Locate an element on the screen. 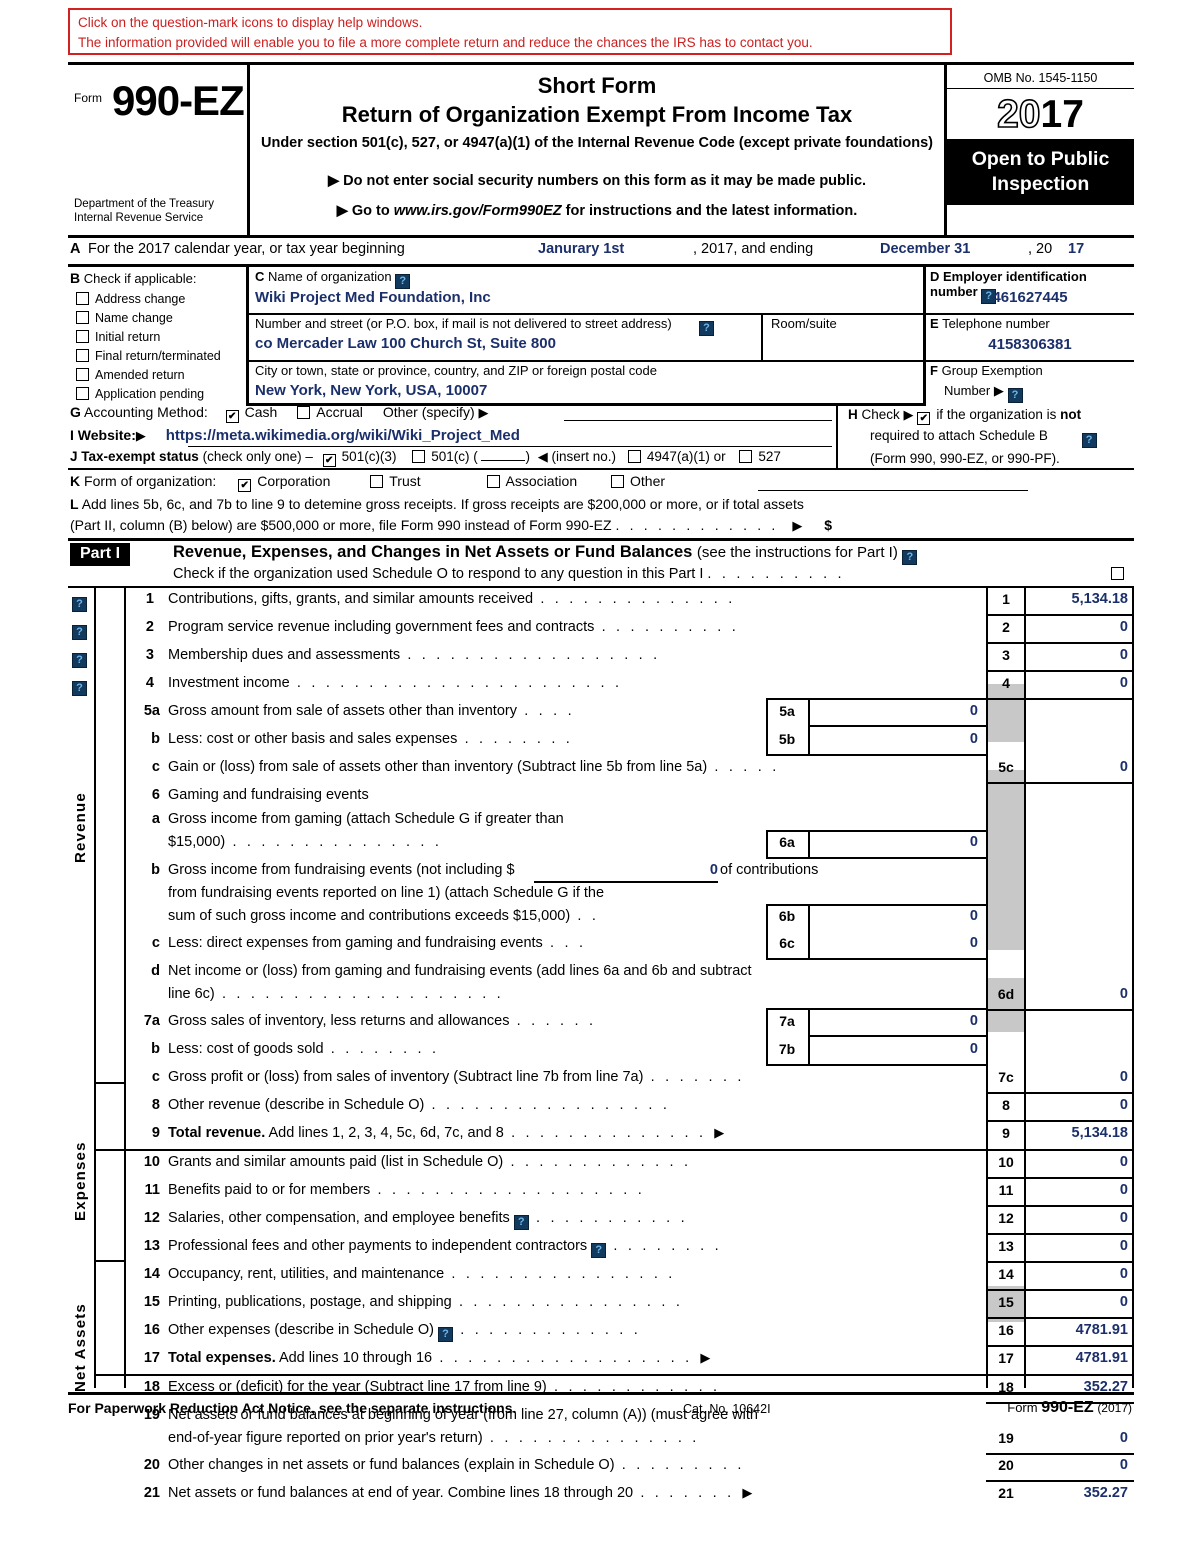 Image resolution: width=1200 pixels, height=1553 pixels. irs-url: www.irs.gov/Form990EZ is located at coordinates (478, 211).